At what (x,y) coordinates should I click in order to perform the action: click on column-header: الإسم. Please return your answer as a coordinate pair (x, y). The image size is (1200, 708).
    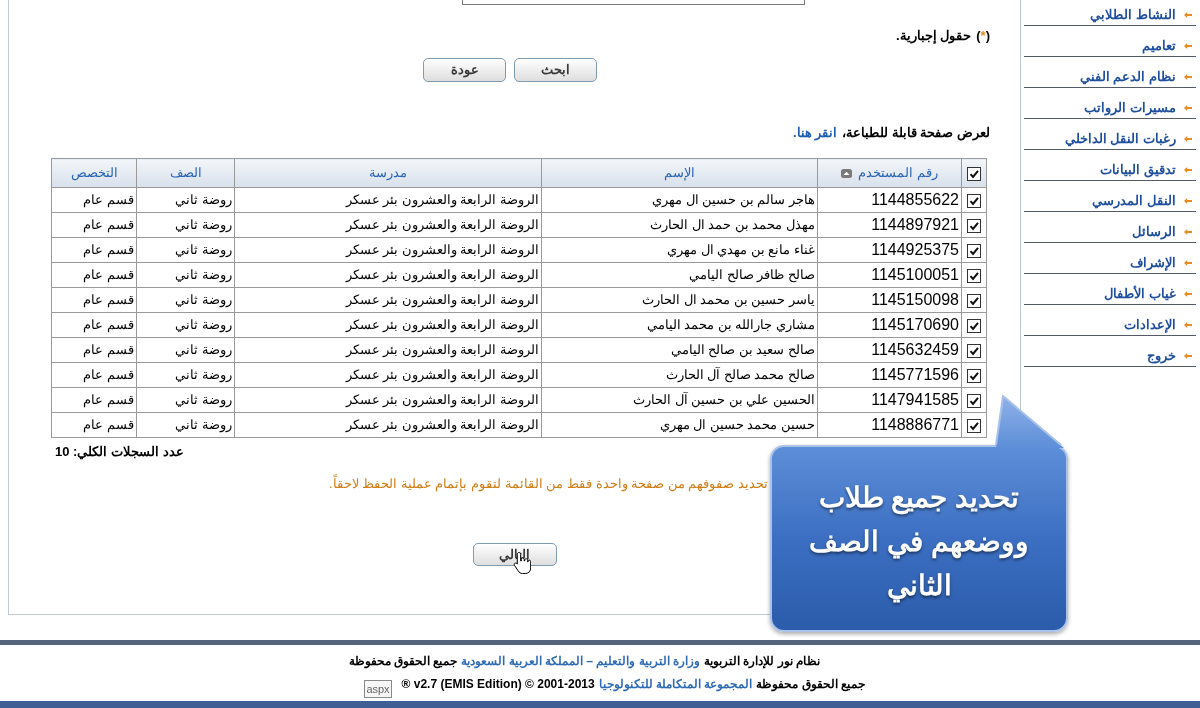
    Looking at the image, I should click on (679, 173).